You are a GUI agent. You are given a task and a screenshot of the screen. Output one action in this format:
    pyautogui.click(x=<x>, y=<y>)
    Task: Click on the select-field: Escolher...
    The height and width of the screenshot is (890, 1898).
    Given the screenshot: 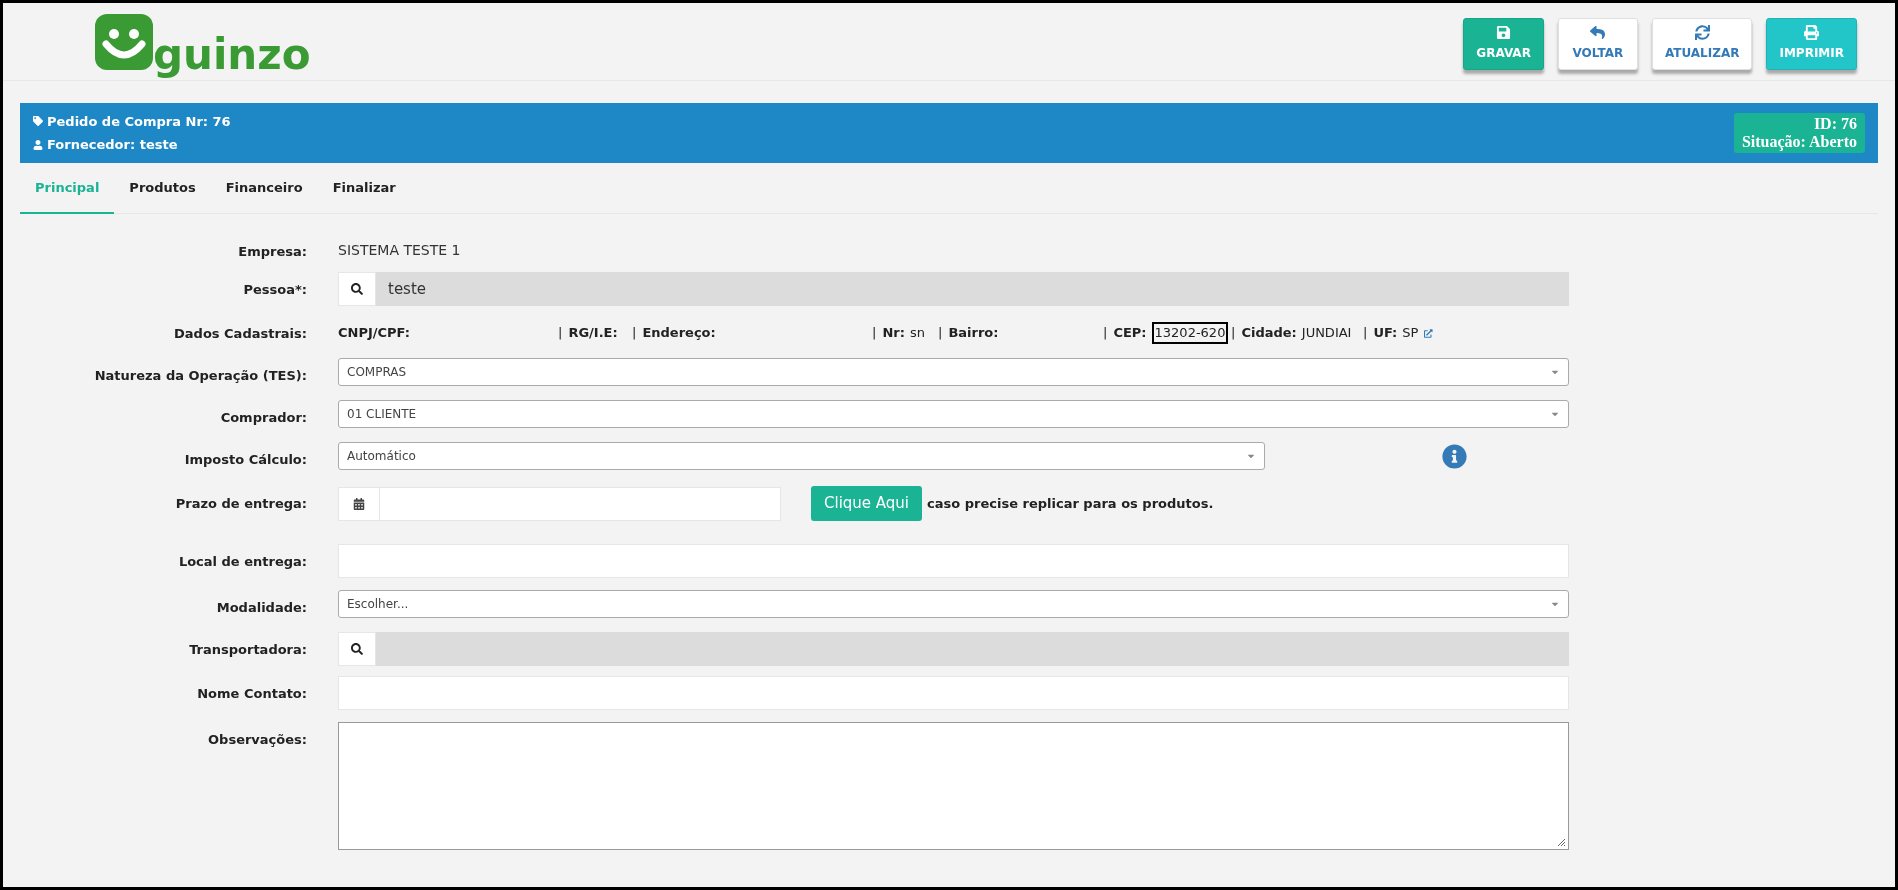 What is the action you would take?
    pyautogui.click(x=953, y=604)
    